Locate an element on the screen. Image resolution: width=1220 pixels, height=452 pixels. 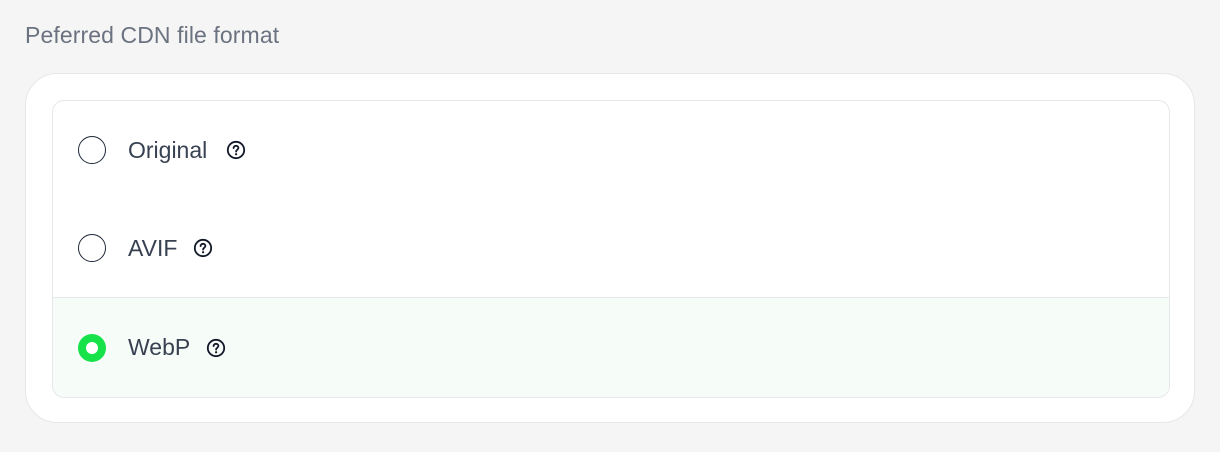
section-title: Peferred CDN file format is located at coordinates (152, 35).